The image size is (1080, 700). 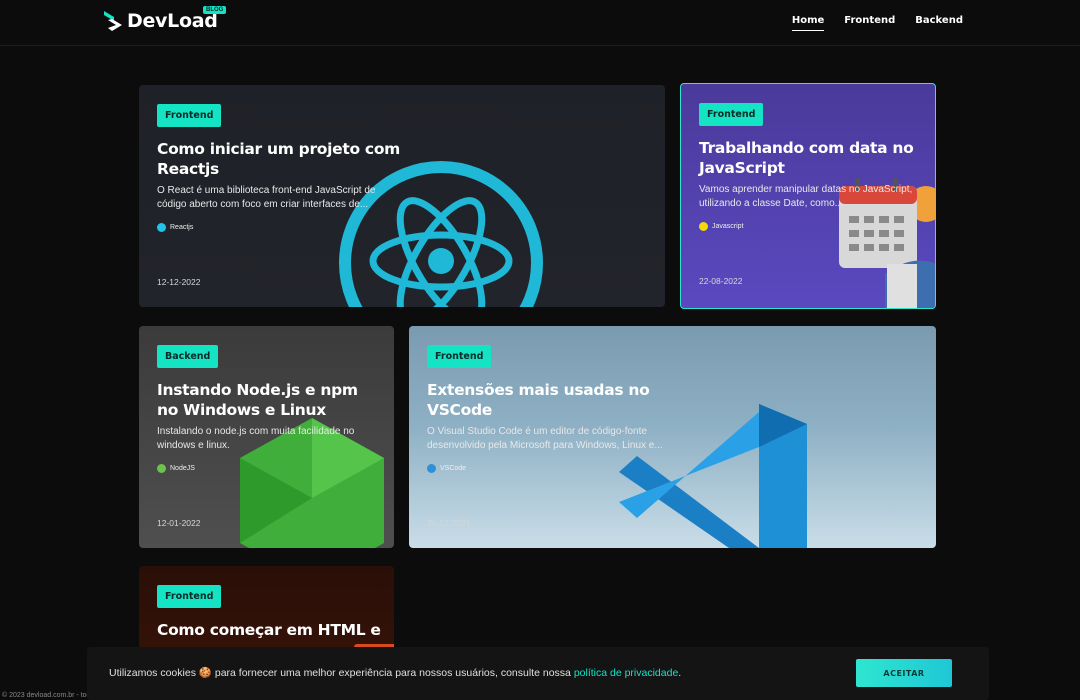 What do you see at coordinates (540, 23) in the screenshot?
I see `site-header: DevLoad BLOG Home Frontend Backend` at bounding box center [540, 23].